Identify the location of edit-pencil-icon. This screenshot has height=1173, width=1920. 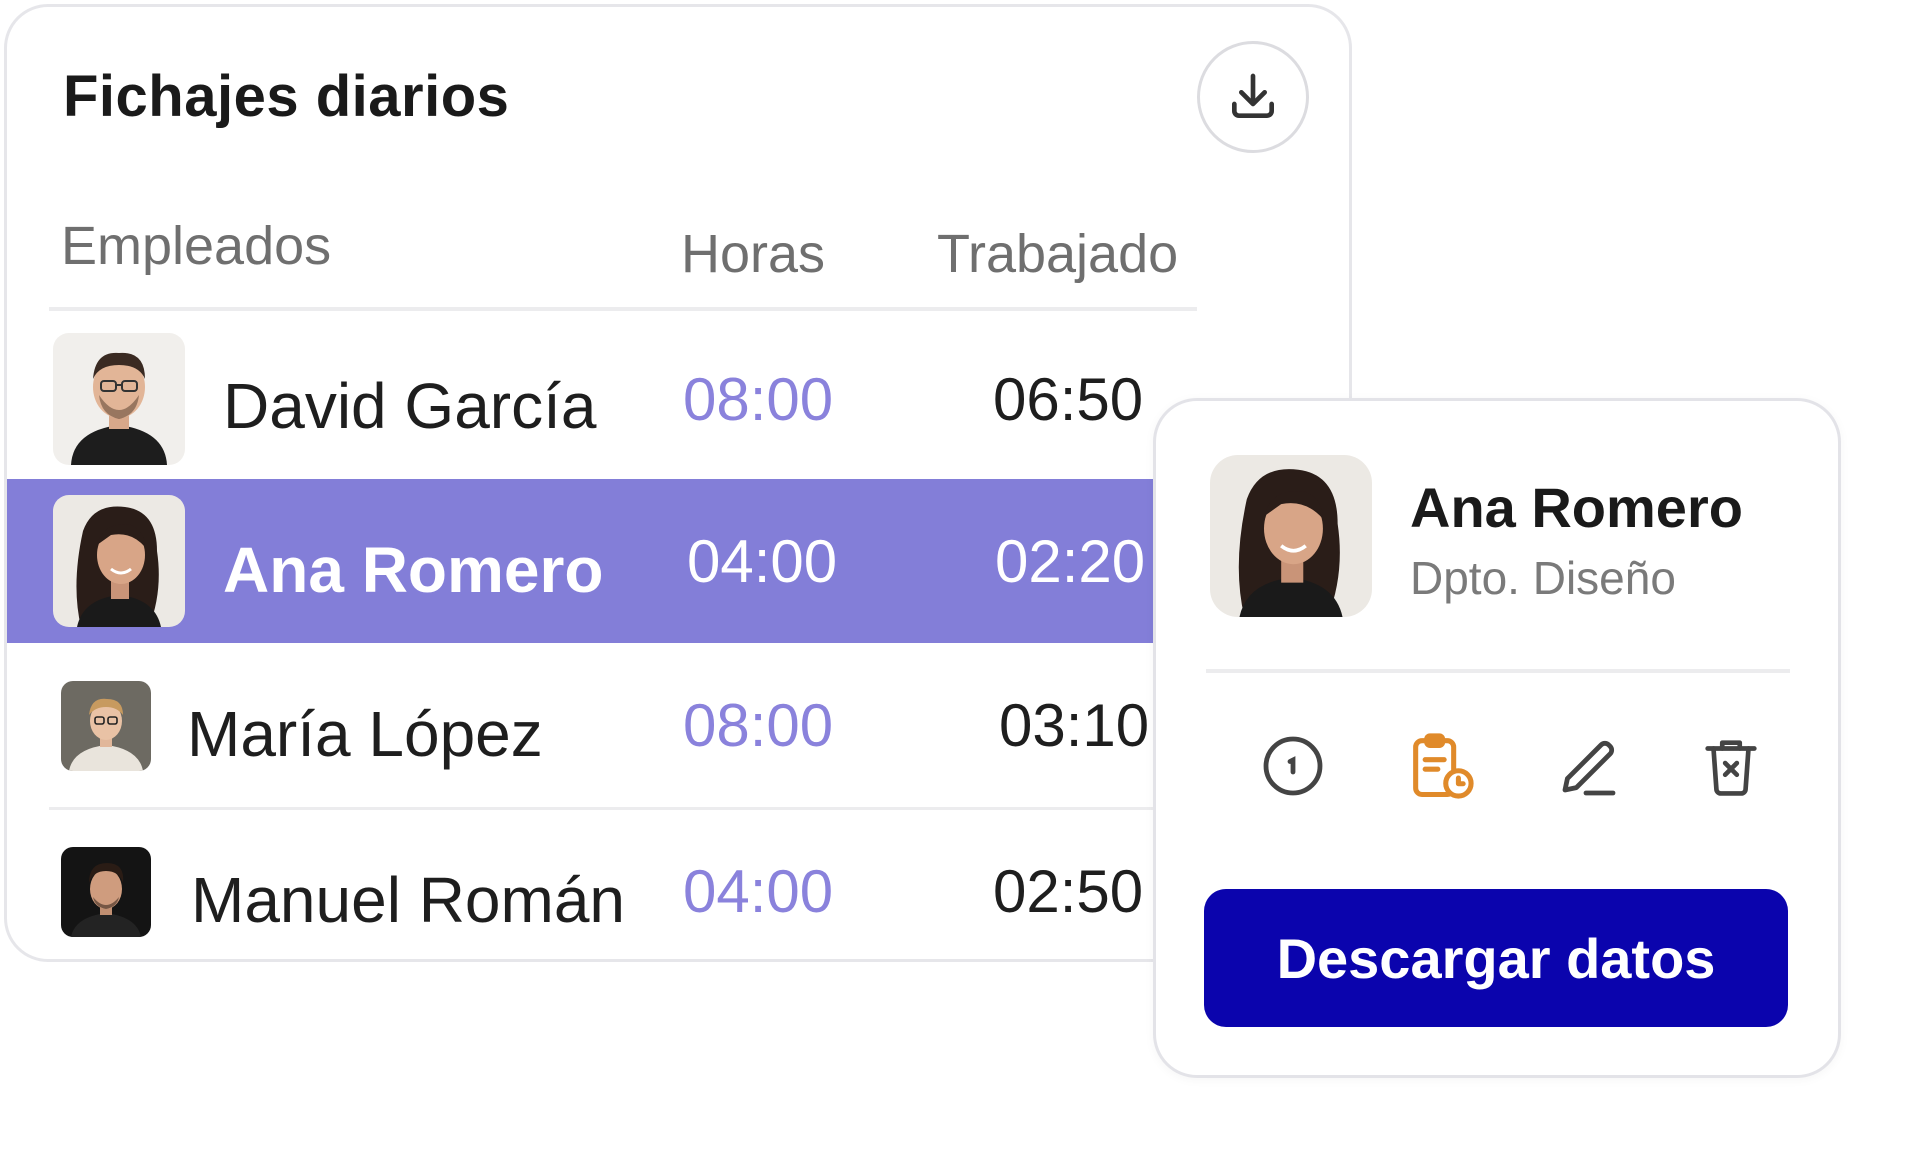
(1589, 768).